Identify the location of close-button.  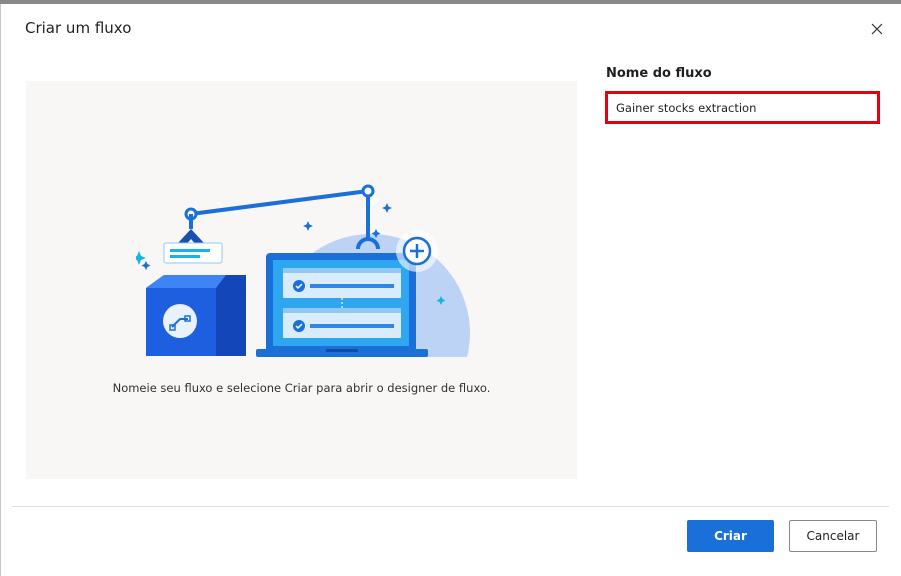
(877, 29).